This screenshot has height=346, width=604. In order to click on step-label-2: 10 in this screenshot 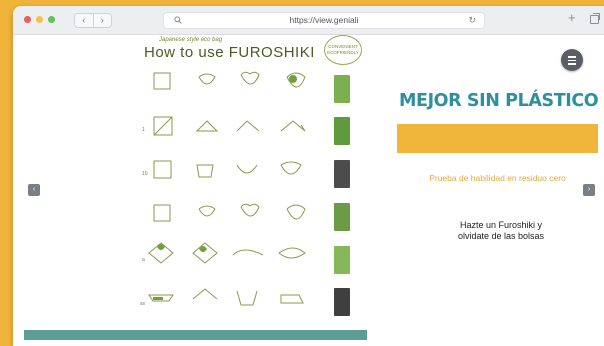, I will do `click(145, 174)`.